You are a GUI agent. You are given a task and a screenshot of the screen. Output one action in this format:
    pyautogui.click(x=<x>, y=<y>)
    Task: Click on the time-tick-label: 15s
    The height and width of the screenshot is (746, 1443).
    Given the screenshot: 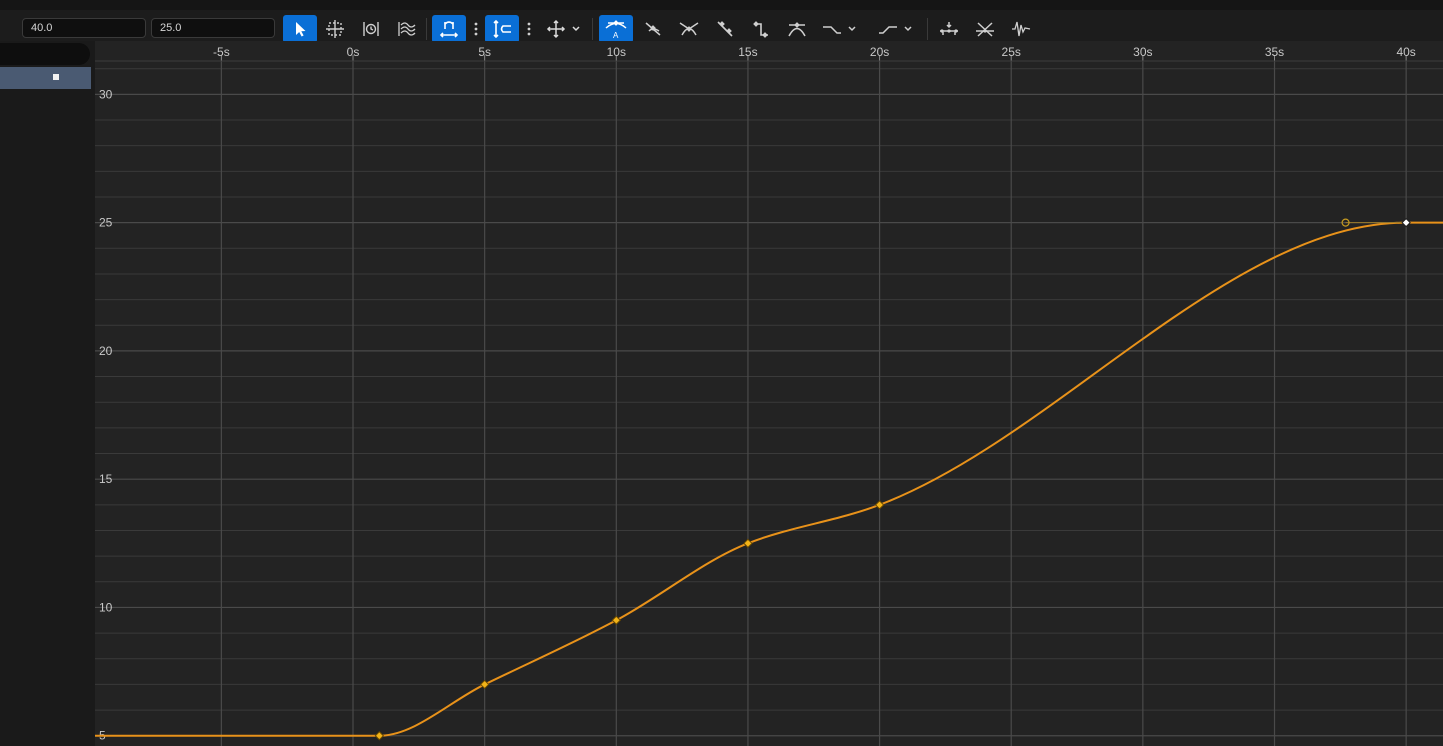 What is the action you would take?
    pyautogui.click(x=747, y=52)
    